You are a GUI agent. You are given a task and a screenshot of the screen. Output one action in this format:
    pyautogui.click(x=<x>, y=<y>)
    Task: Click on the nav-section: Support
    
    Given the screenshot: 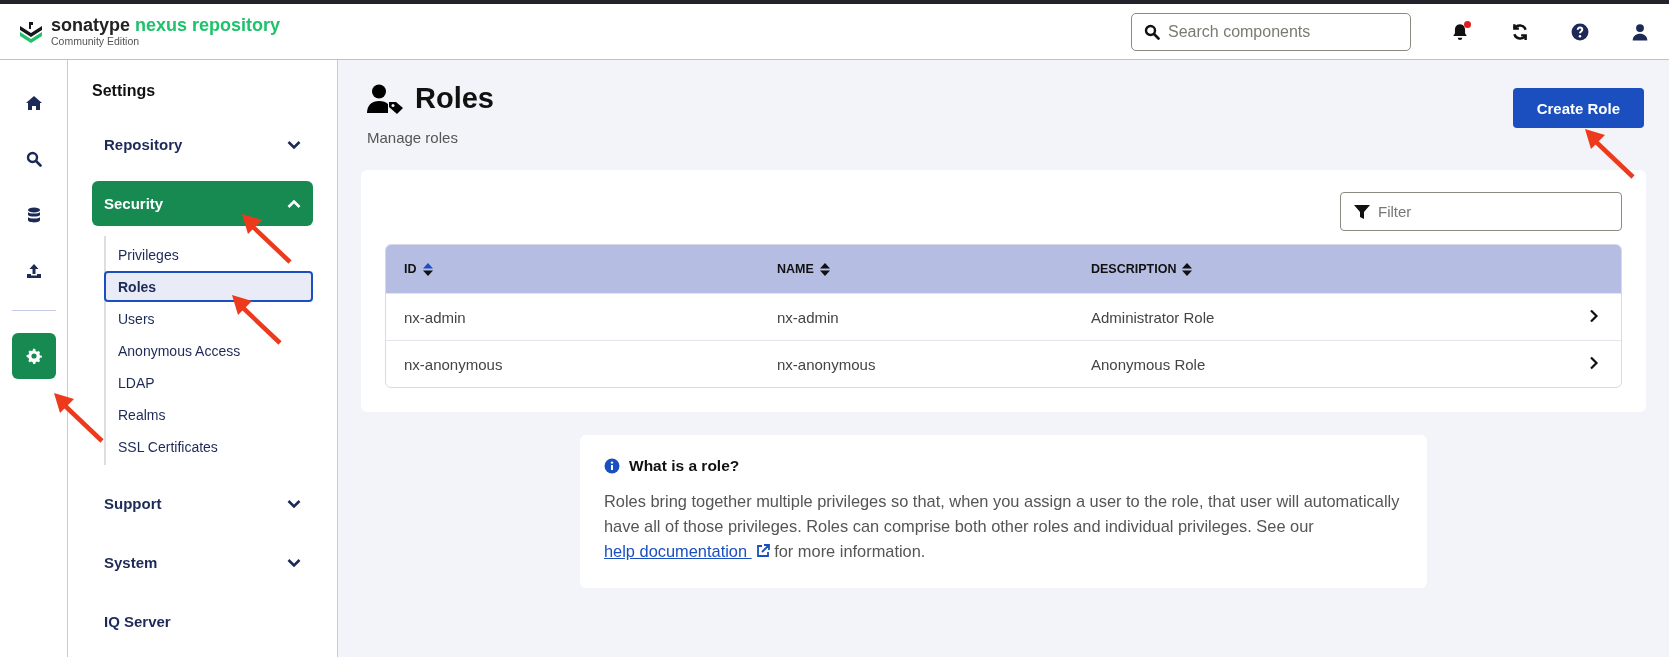 What is the action you would take?
    pyautogui.click(x=202, y=503)
    